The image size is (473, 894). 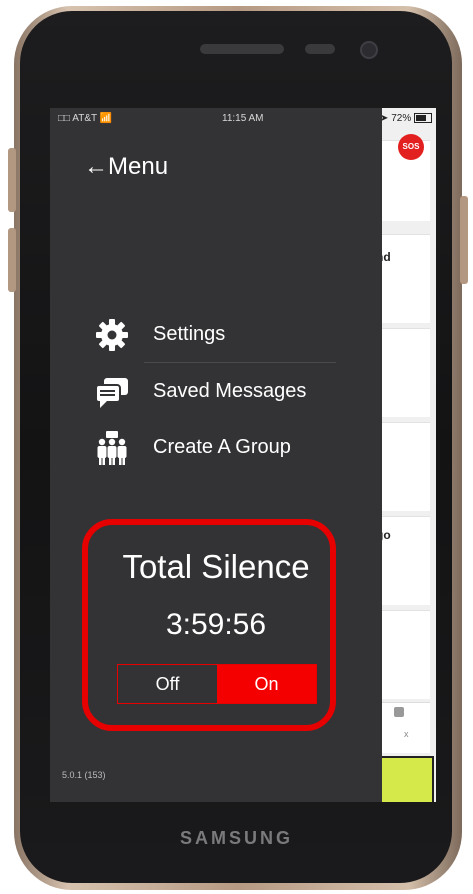 What do you see at coordinates (126, 167) in the screenshot?
I see `menu-back-button: ←Menu` at bounding box center [126, 167].